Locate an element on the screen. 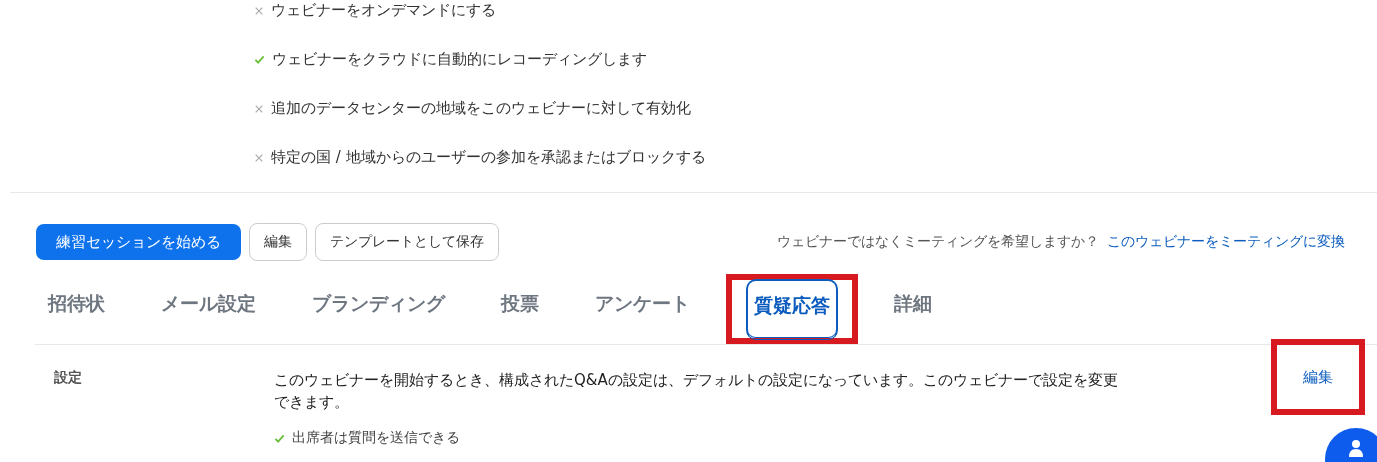 The width and height of the screenshot is (1377, 462). edit-button: 編集 is located at coordinates (278, 242).